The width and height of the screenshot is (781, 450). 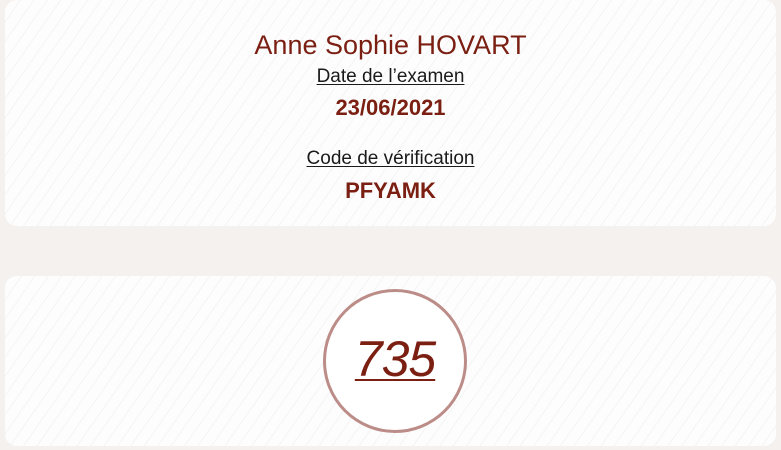 I want to click on candidate-name: Anne Sophie HOVART, so click(x=390, y=45).